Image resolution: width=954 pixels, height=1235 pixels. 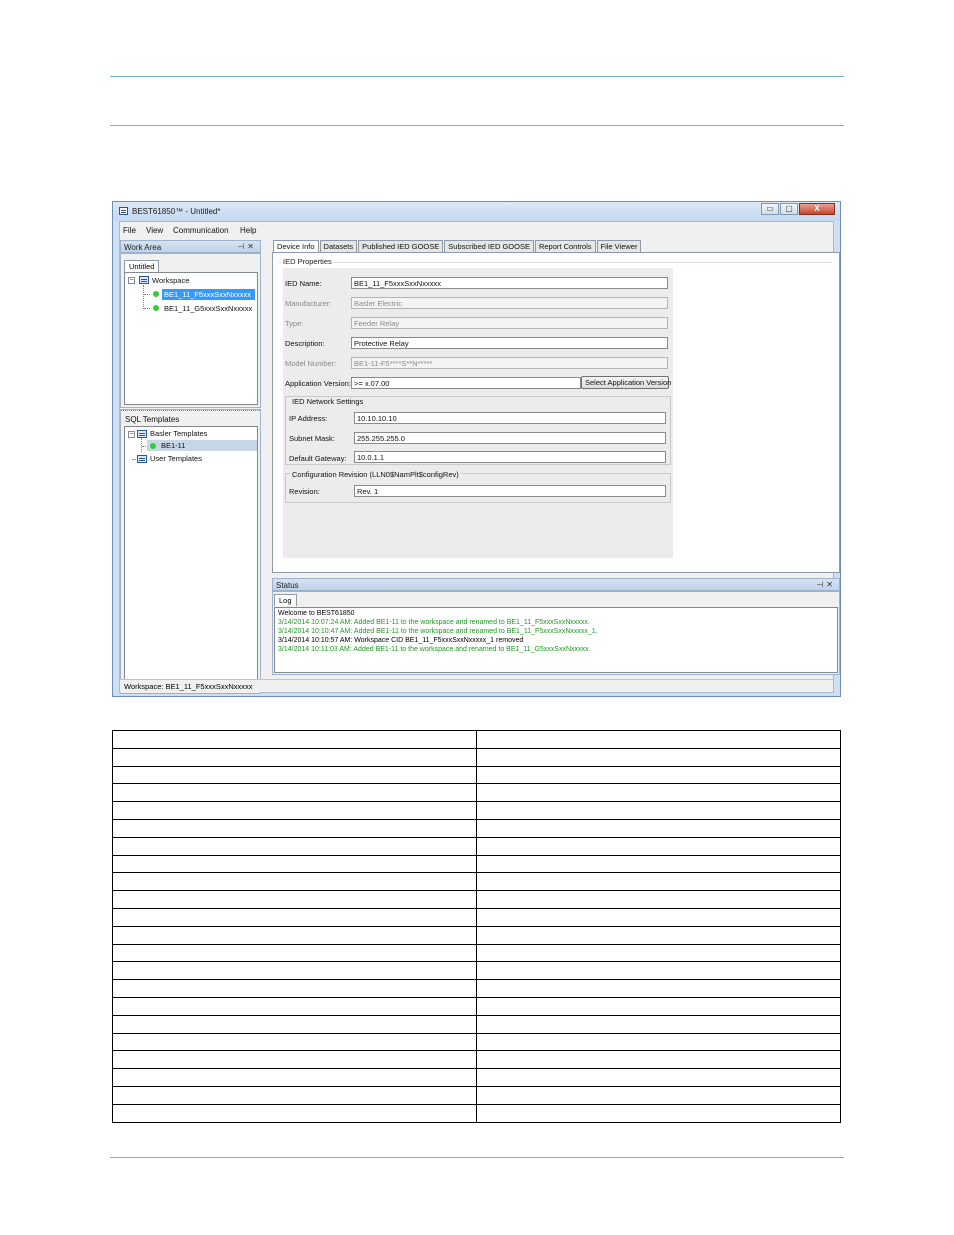 I want to click on tab-file-viewer: File Viewer, so click(x=619, y=246).